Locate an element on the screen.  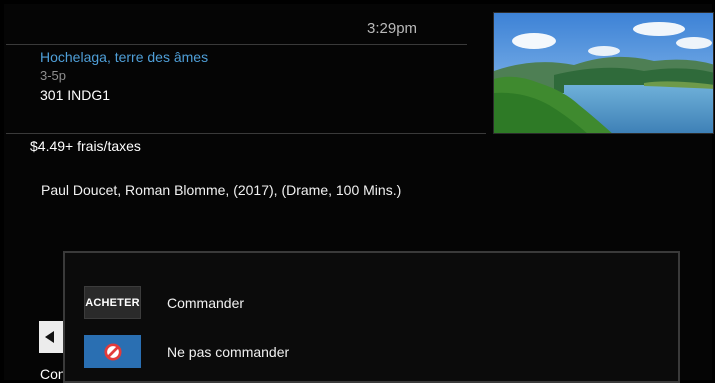
program-channel: 301 INDG1 is located at coordinates (75, 95).